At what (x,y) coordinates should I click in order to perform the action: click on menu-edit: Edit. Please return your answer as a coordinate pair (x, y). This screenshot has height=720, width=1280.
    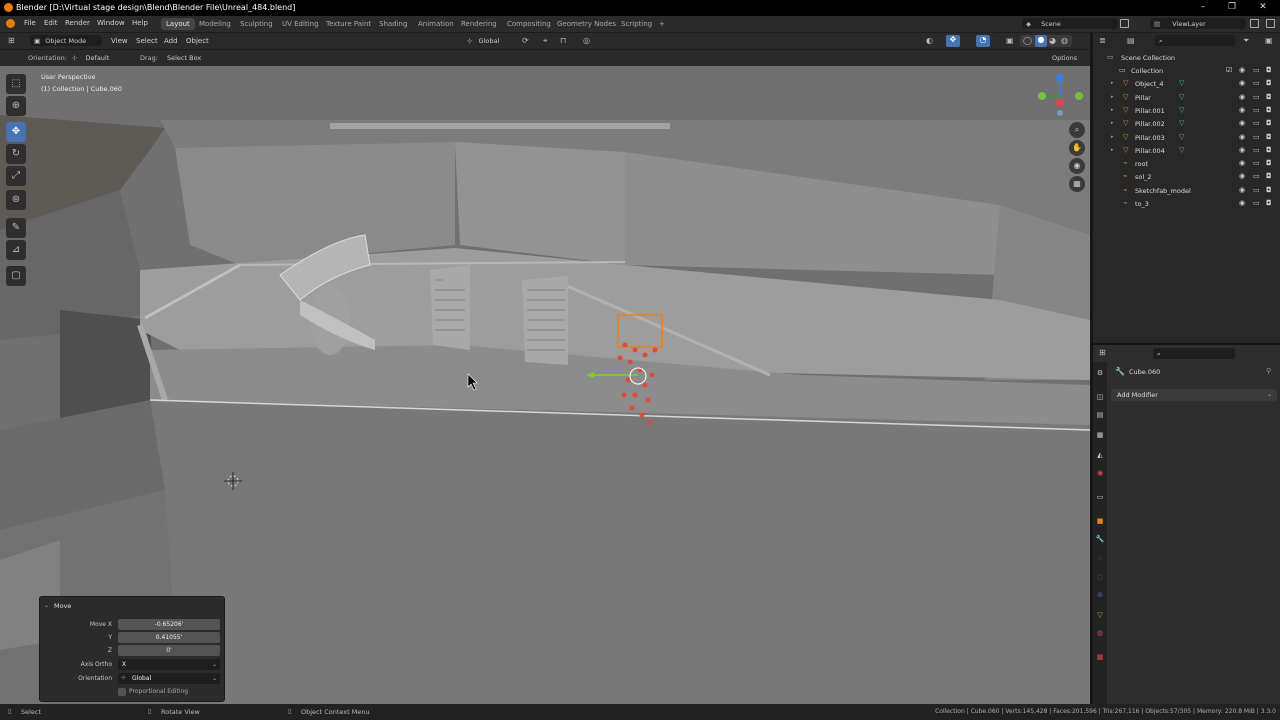
    Looking at the image, I should click on (51, 23).